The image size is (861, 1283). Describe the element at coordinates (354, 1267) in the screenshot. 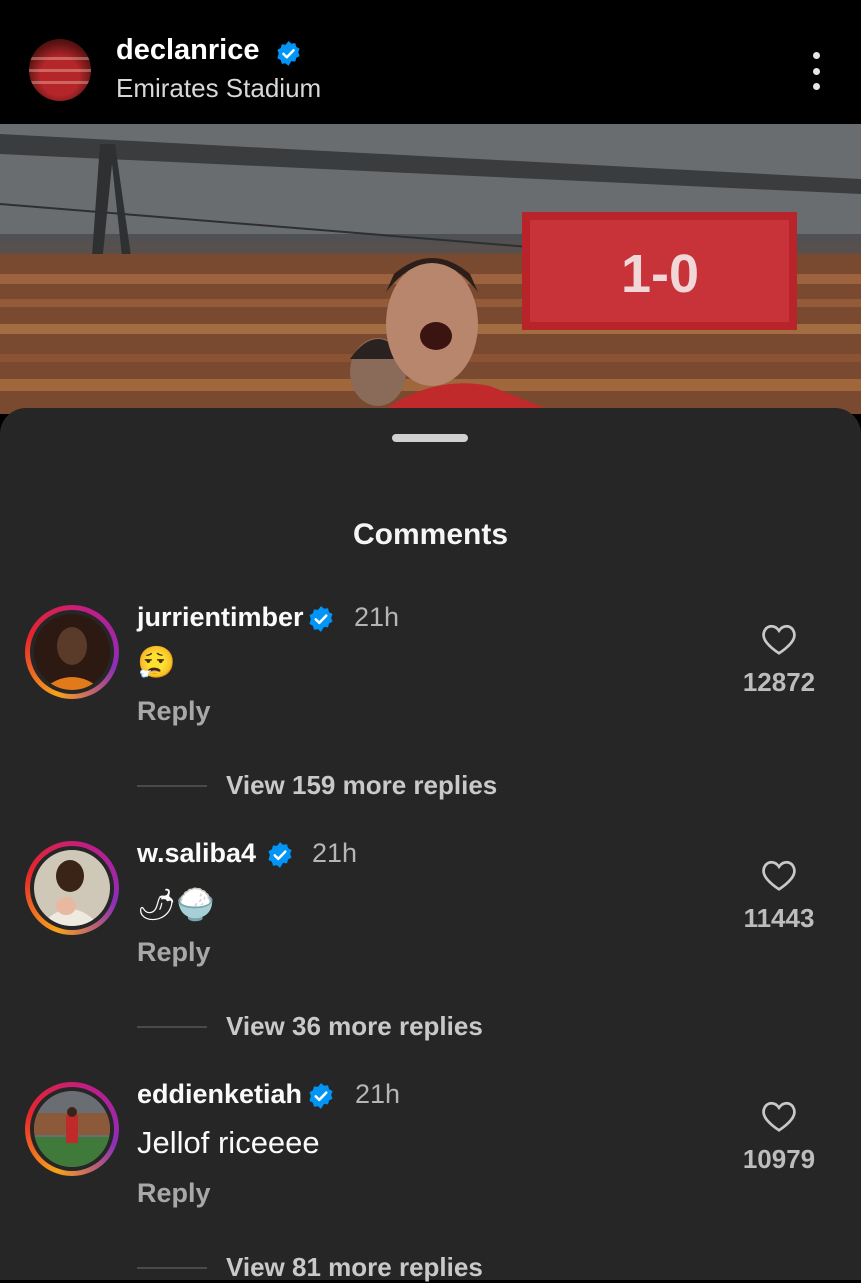

I see `view-more-replies: View 81 more replies` at that location.